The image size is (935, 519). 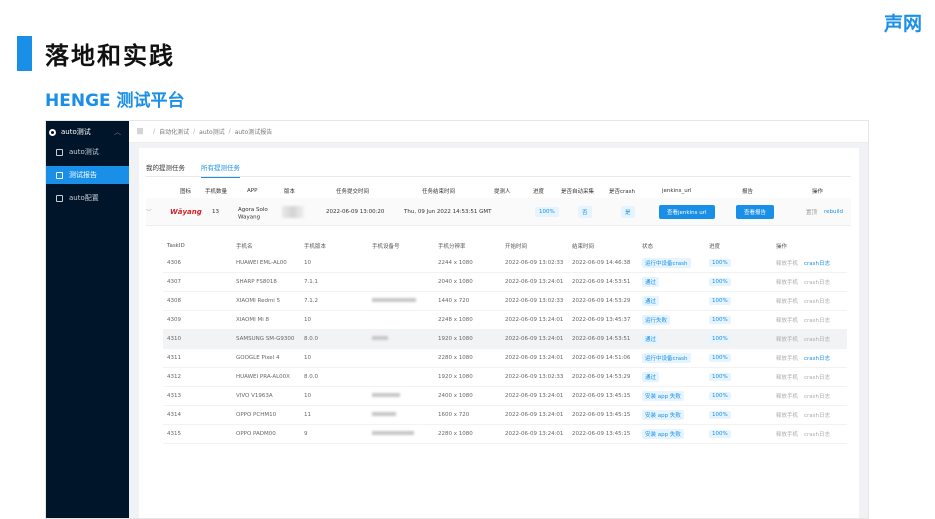 I want to click on auto-collect-badge: 否, so click(x=585, y=211).